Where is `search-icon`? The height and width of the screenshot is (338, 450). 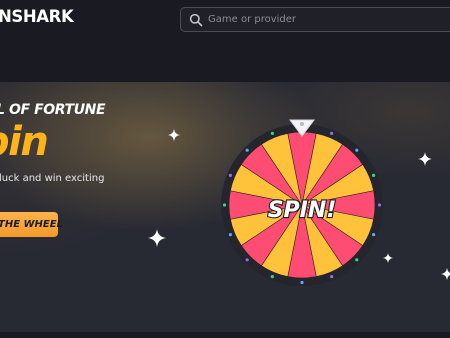 search-icon is located at coordinates (196, 20).